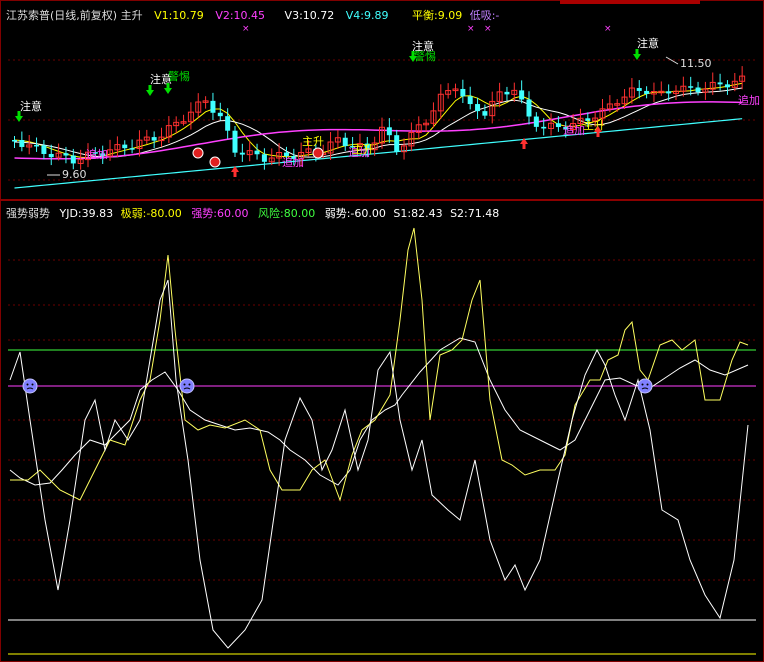 This screenshot has width=764, height=662. What do you see at coordinates (28, 213) in the screenshot?
I see `indicator-title: 强势弱势` at bounding box center [28, 213].